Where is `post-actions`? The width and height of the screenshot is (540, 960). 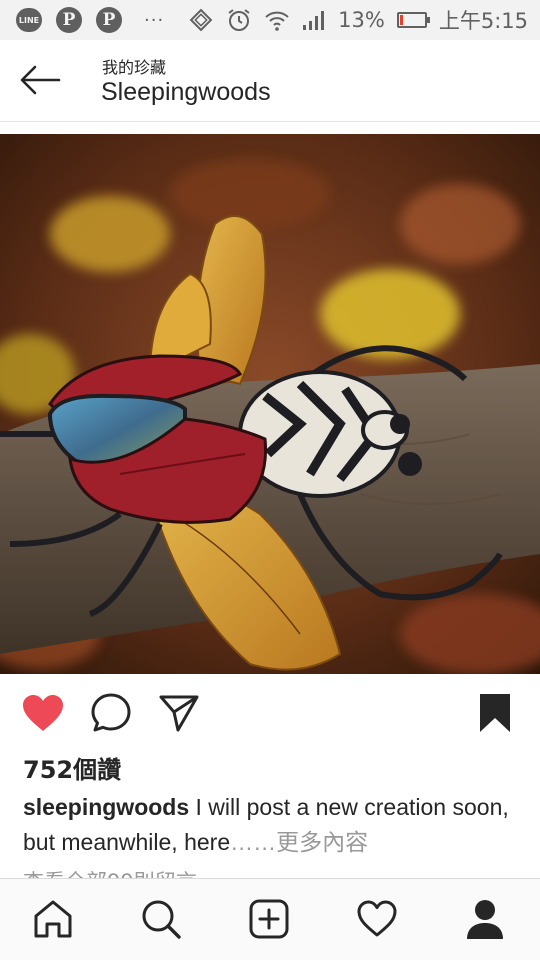
post-actions is located at coordinates (270, 713).